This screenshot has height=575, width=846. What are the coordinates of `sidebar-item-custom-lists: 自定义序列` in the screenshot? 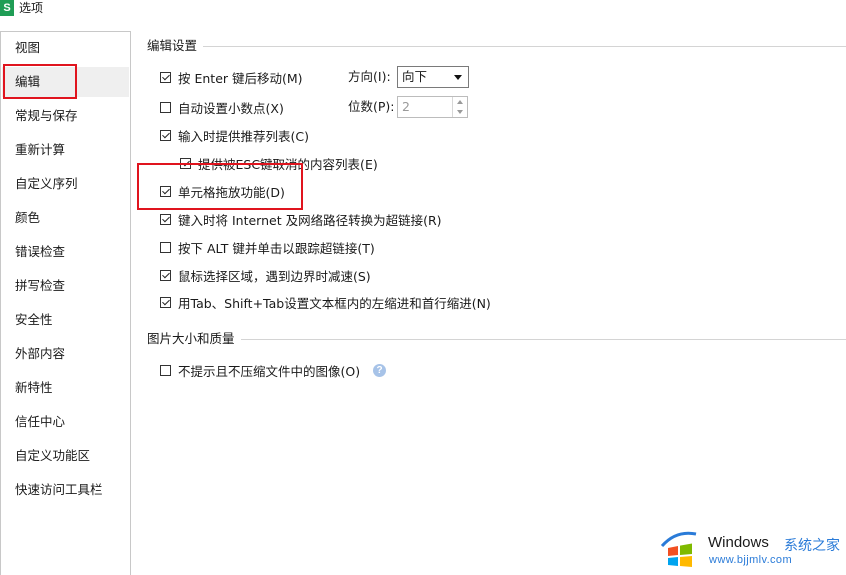 It's located at (65, 184).